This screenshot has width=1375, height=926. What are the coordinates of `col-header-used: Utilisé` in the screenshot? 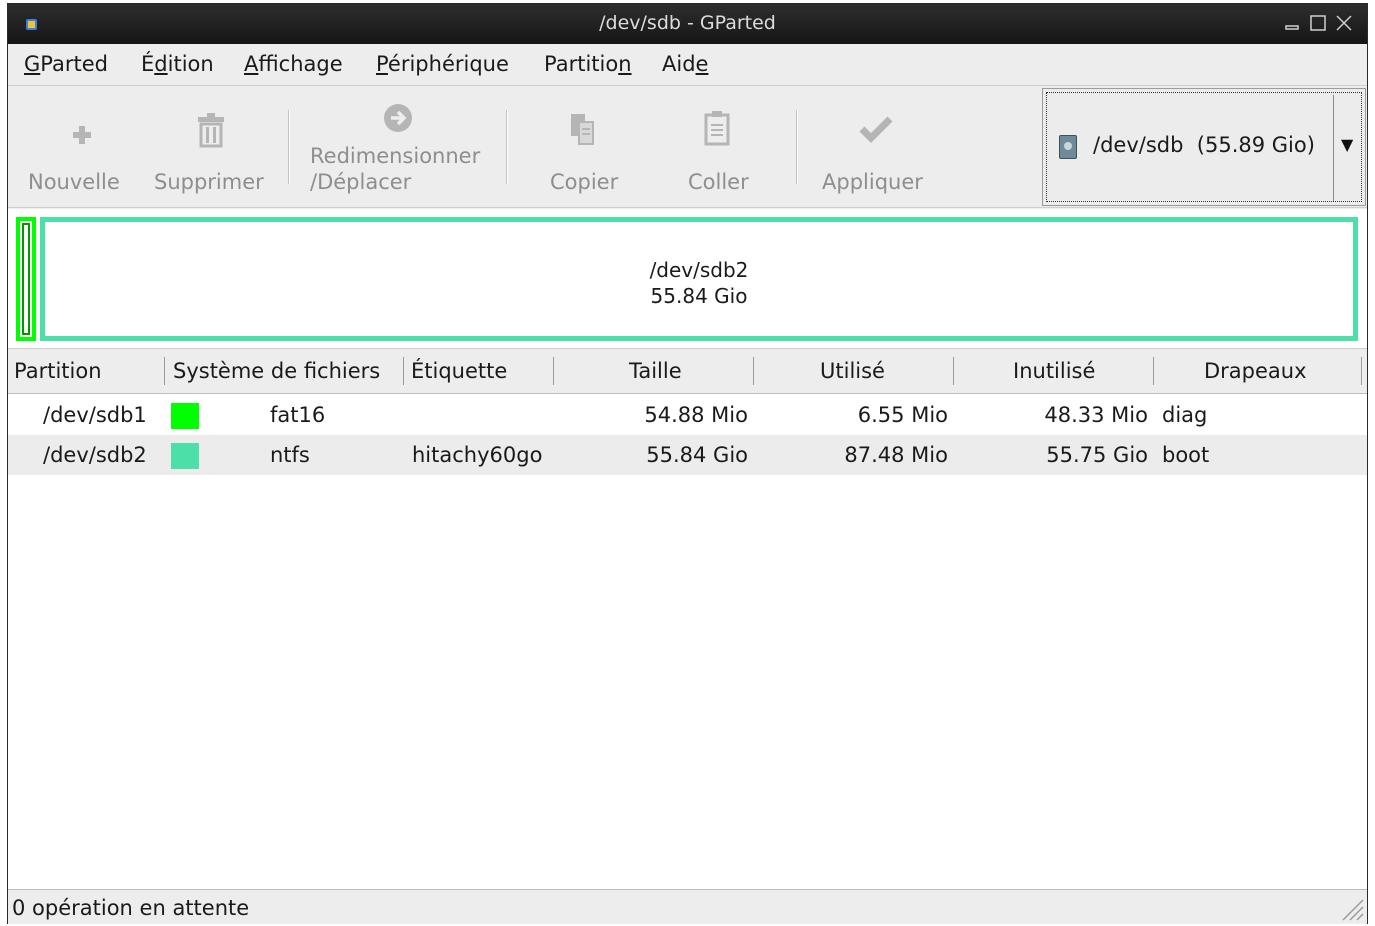 It's located at (852, 371).